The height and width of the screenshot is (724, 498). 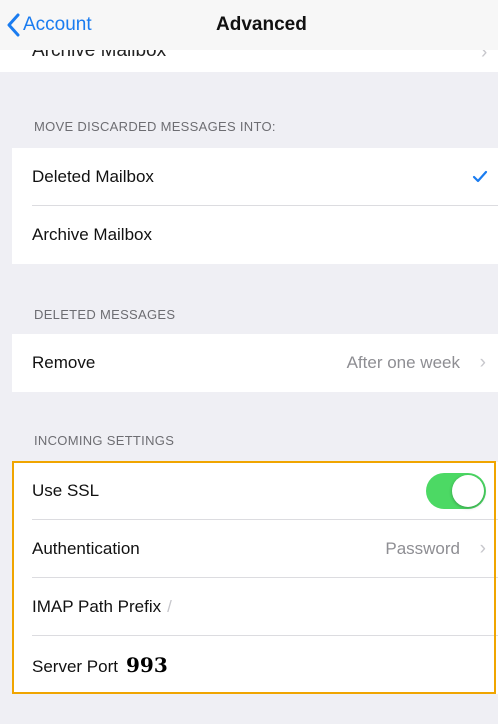 I want to click on chevron-left-icon, so click(x=13, y=25).